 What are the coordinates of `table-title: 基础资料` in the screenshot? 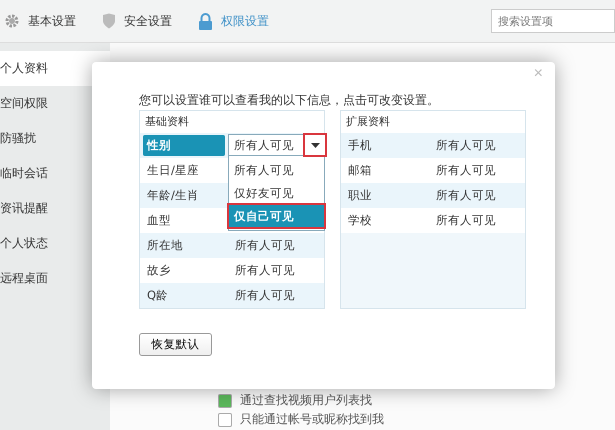 It's located at (232, 122).